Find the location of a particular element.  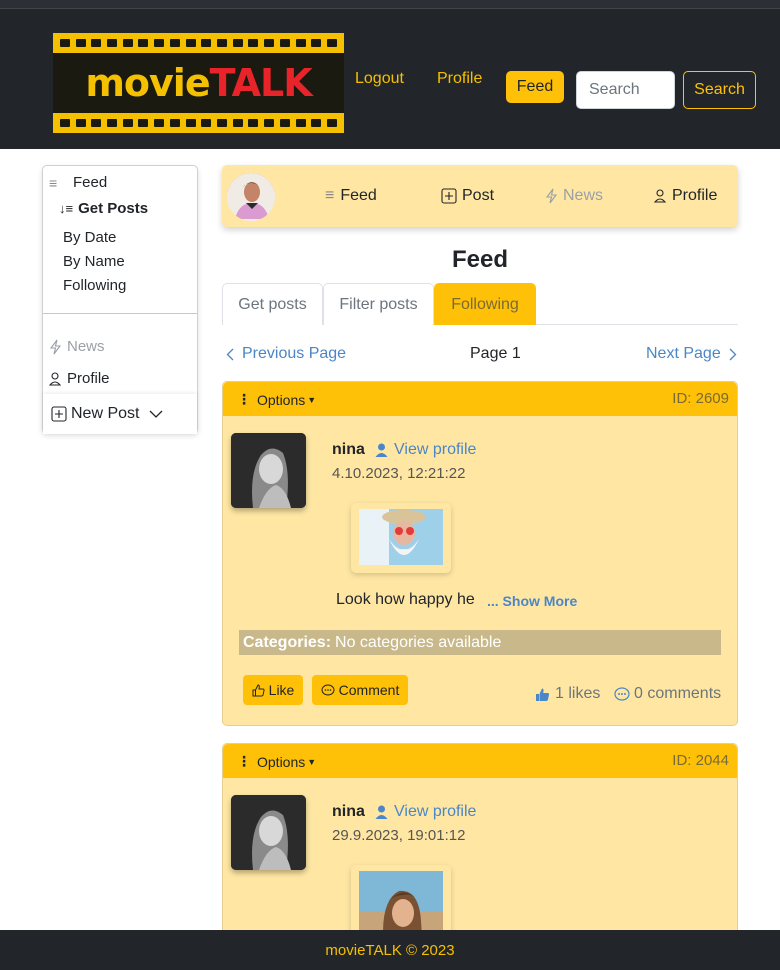

chevron-right-icon is located at coordinates (733, 354).